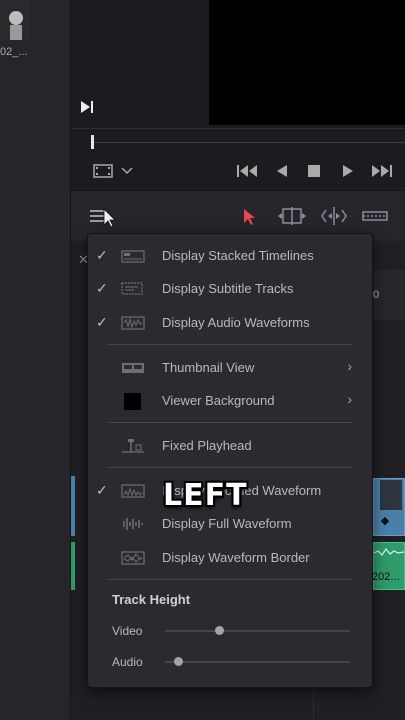 This screenshot has width=405, height=720. I want to click on media-clip-thumbnail, so click(15, 20).